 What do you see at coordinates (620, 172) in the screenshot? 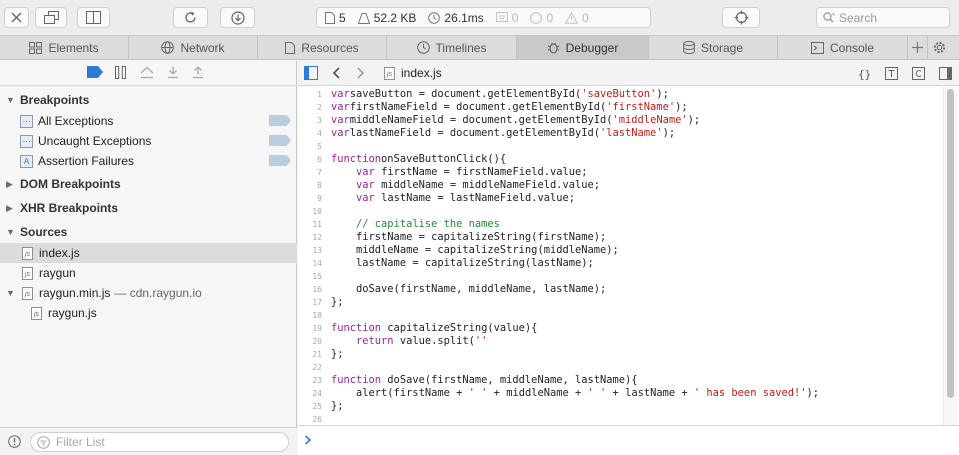
I see `code-line: 7 var firstName = firstNameField.value;` at bounding box center [620, 172].